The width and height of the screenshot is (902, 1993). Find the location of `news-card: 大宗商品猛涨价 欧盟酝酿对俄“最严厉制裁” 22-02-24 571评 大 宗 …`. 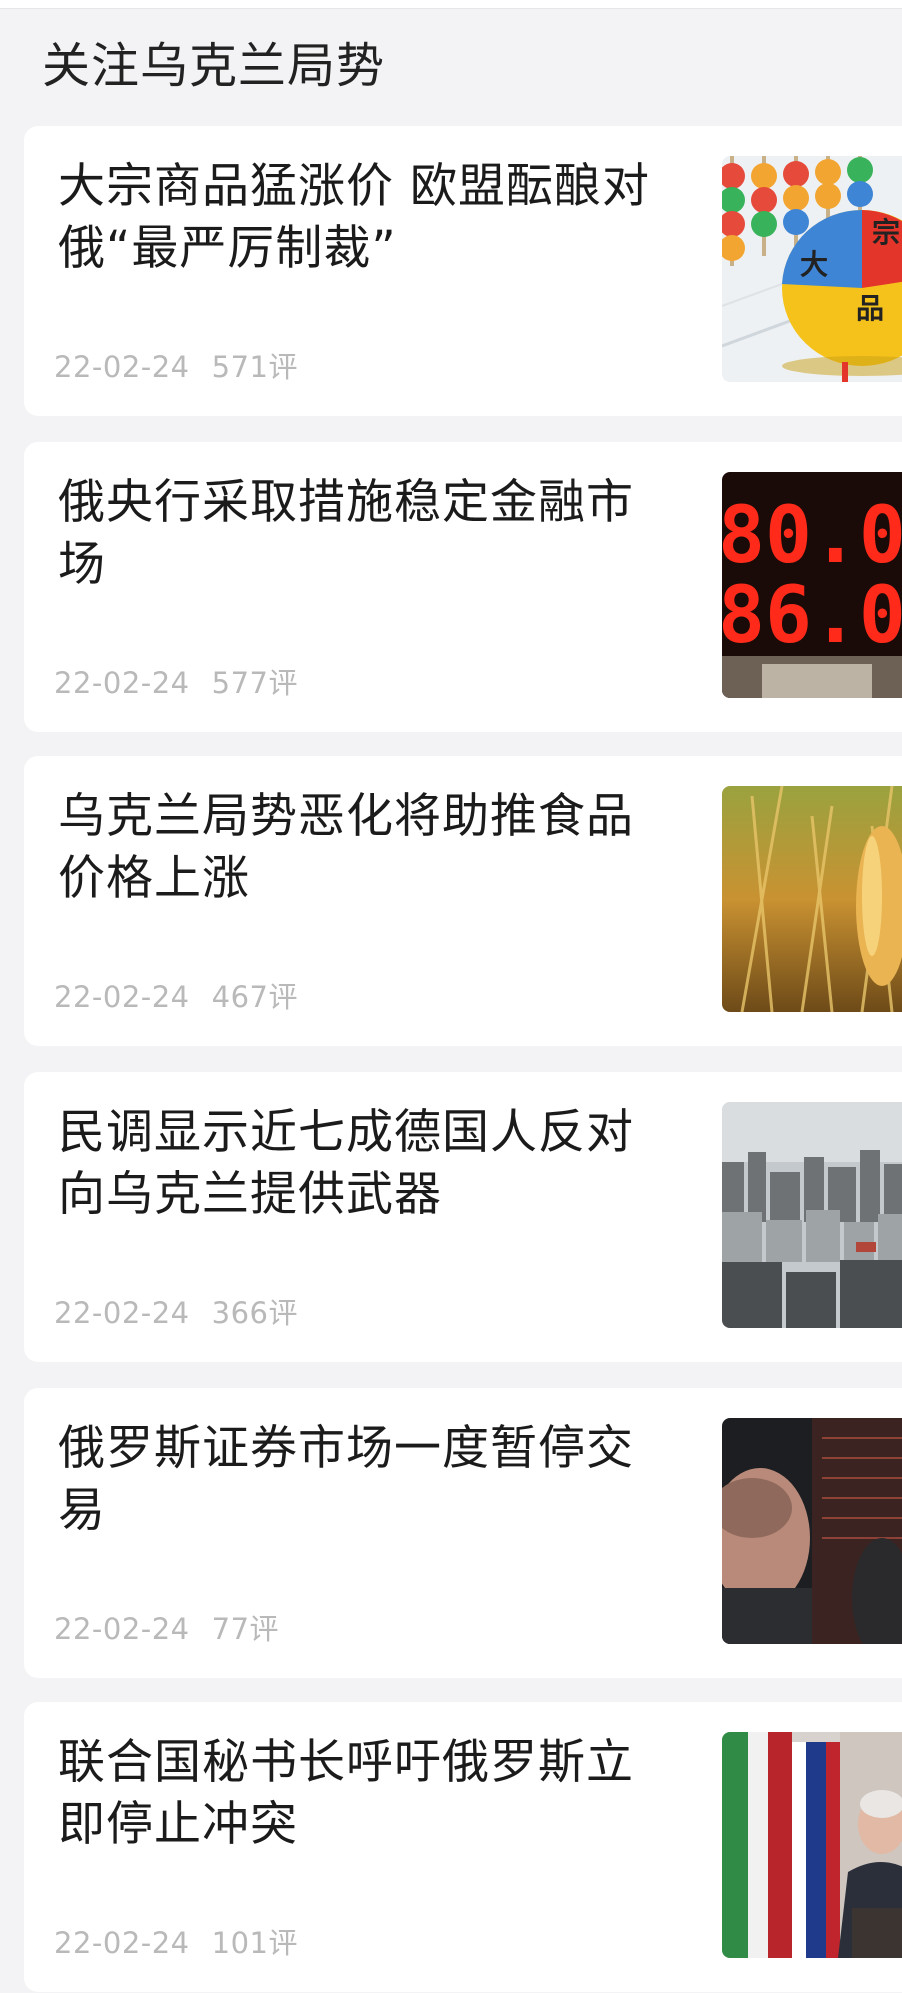

news-card: 大宗商品猛涨价 欧盟酝酿对俄“最严厉制裁” 22-02-24 571评 大 宗 … is located at coordinates (463, 271).